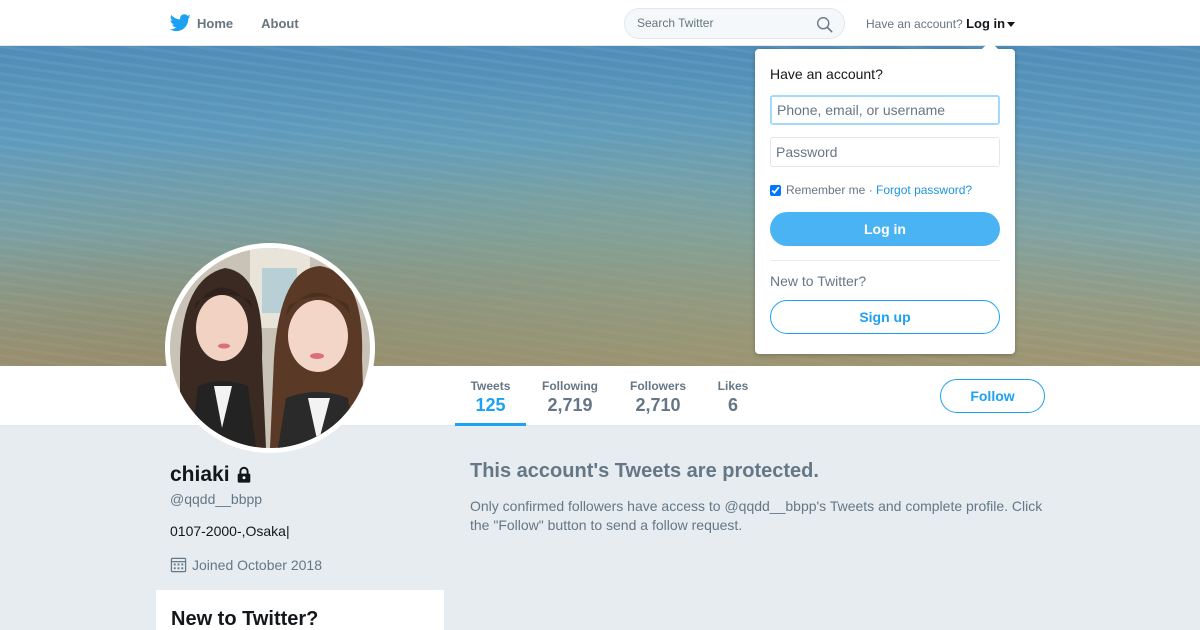 Image resolution: width=1200 pixels, height=630 pixels. I want to click on profile-name-text: chiaki, so click(200, 474).